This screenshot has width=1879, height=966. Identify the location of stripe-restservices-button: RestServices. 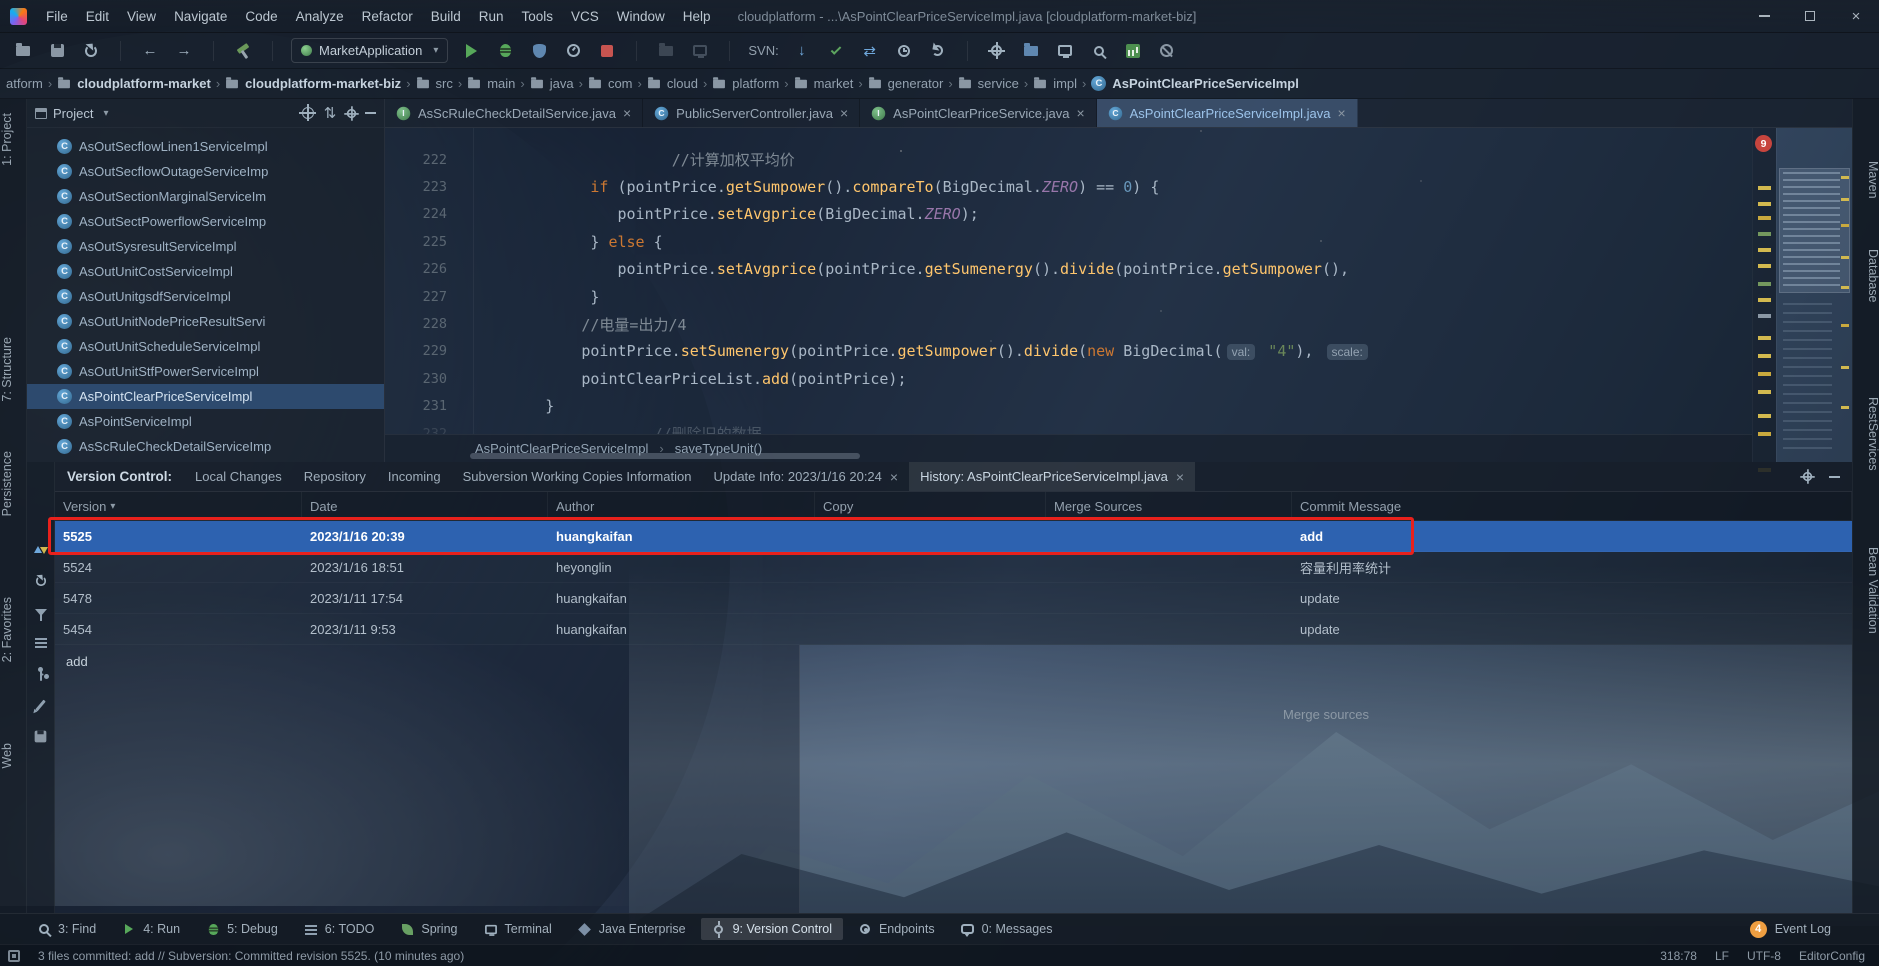
(1866, 434).